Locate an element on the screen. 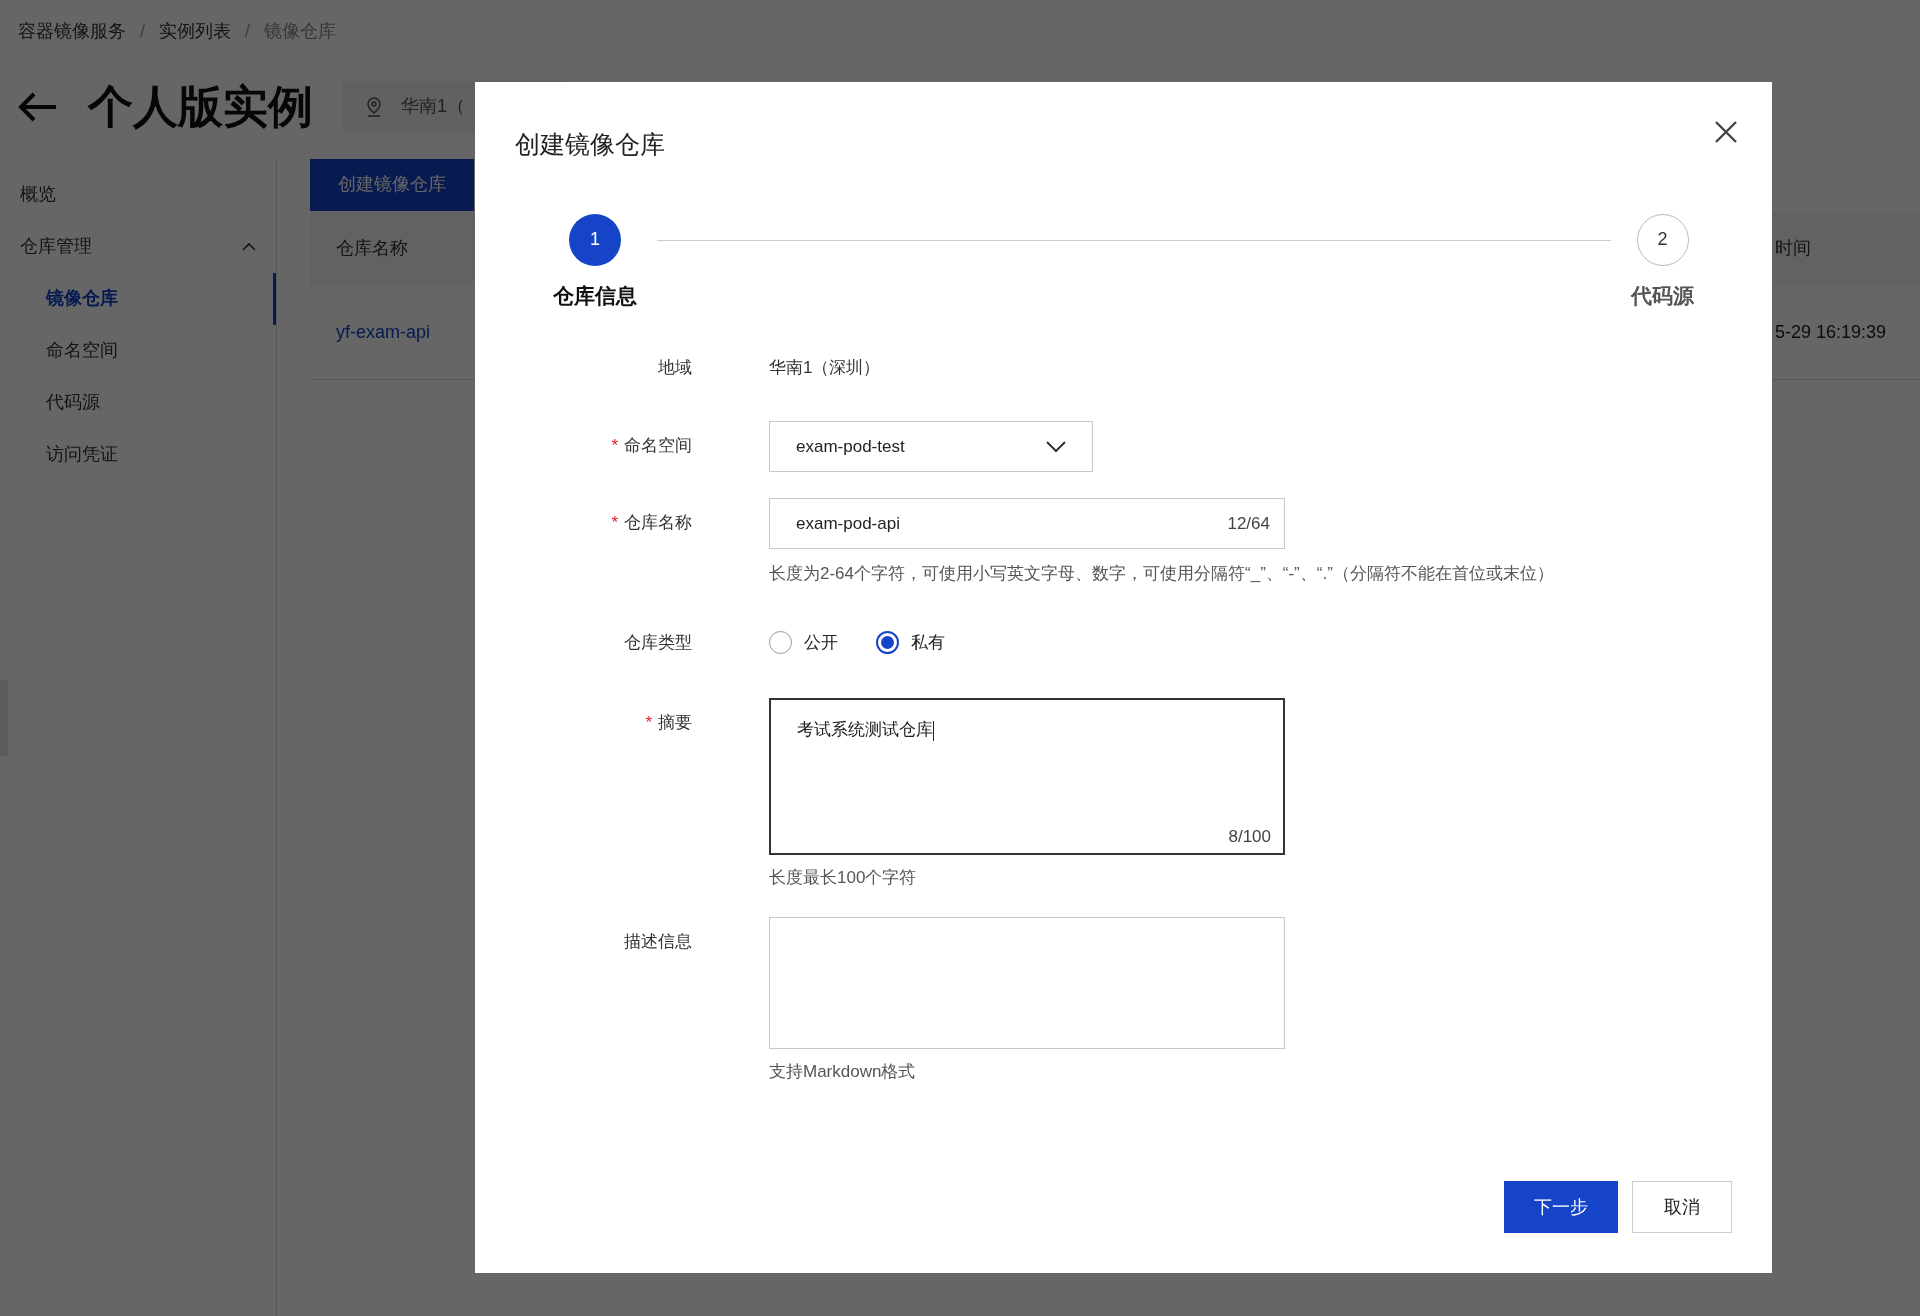 The image size is (1920, 1316). char-counter: 8/100 is located at coordinates (1249, 836).